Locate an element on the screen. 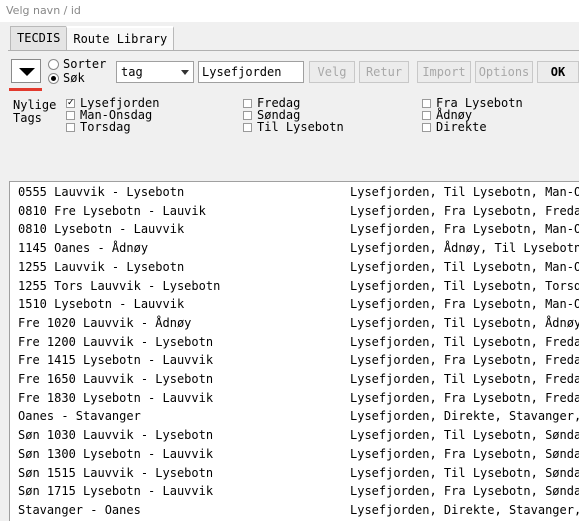  tab-panel-border is located at coordinates (293, 50).